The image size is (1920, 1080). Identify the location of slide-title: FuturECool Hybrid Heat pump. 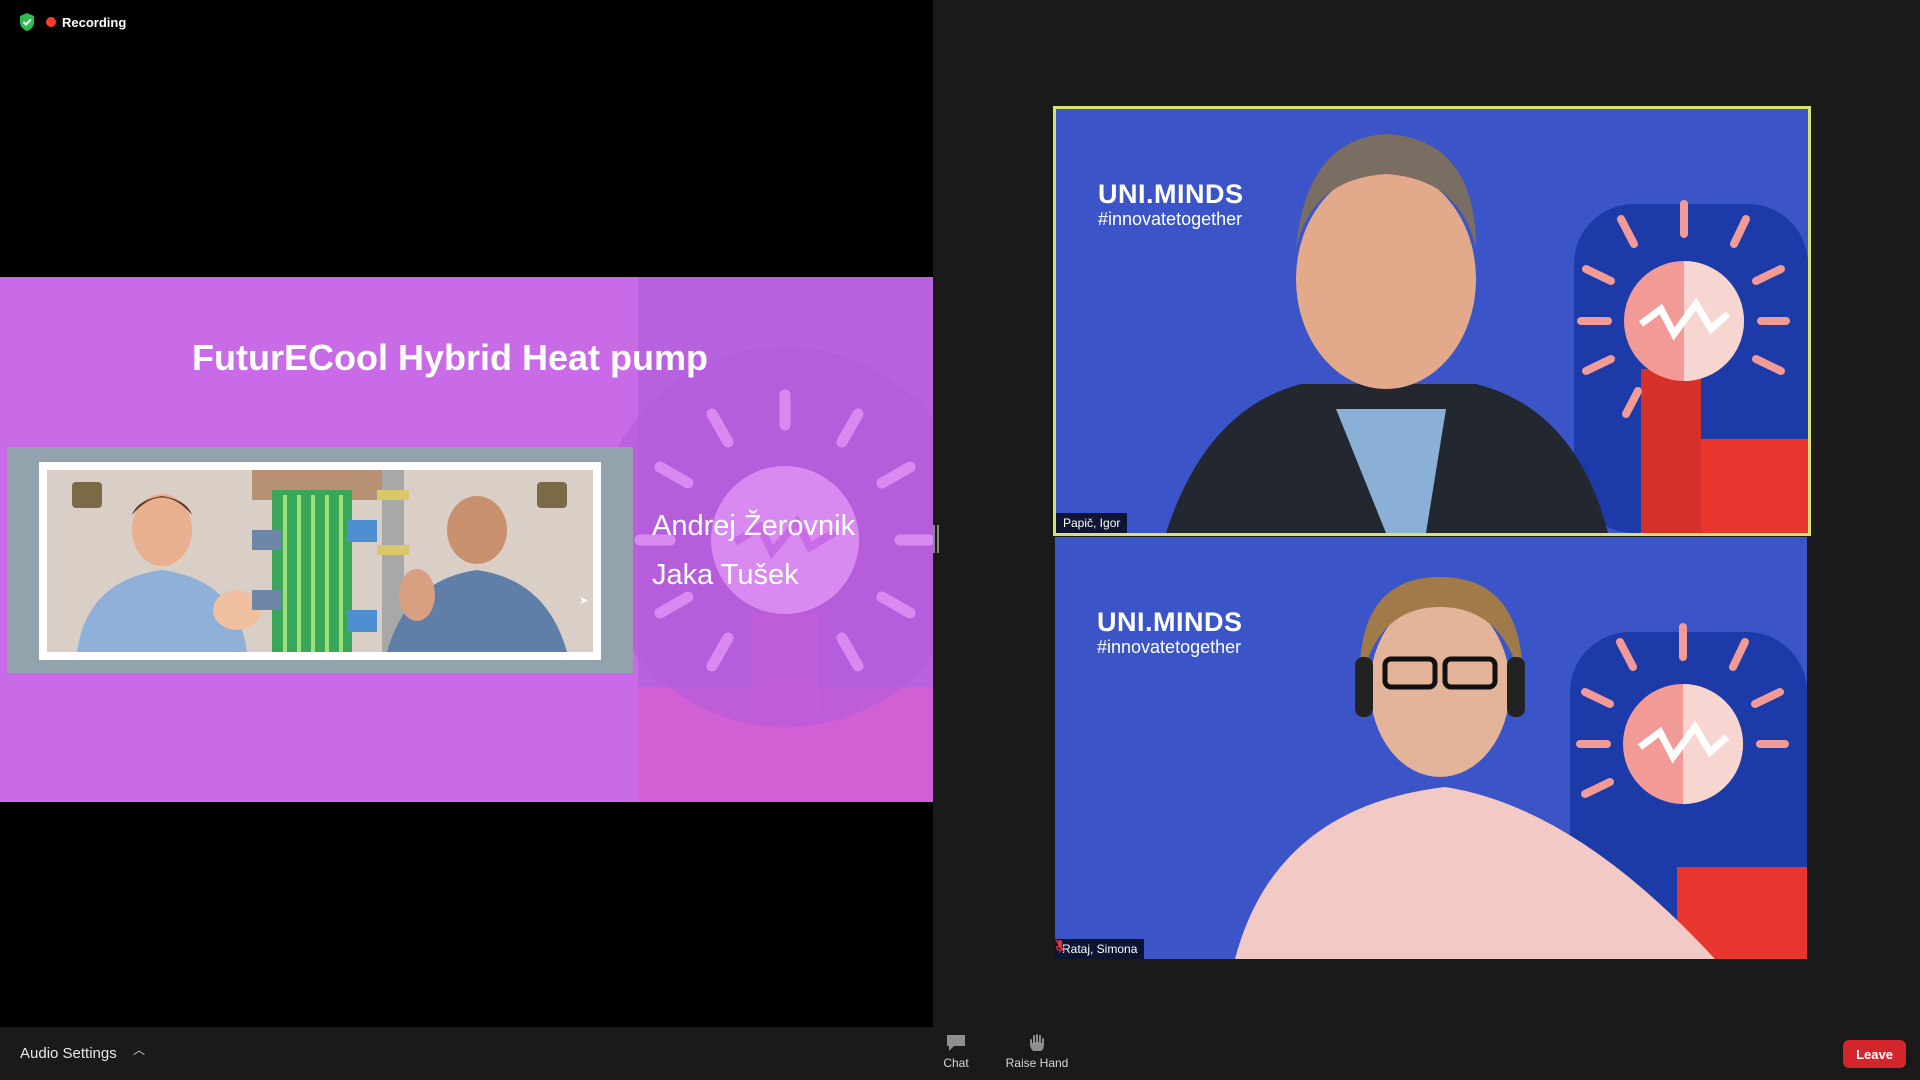
(450, 357).